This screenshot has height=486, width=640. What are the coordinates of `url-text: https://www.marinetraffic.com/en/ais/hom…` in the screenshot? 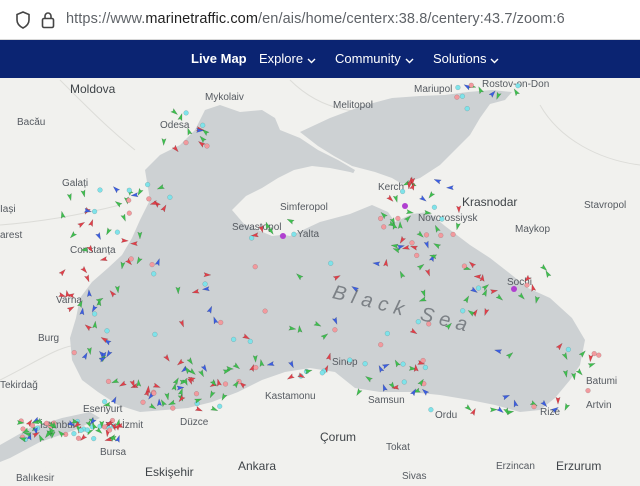 It's located at (315, 19).